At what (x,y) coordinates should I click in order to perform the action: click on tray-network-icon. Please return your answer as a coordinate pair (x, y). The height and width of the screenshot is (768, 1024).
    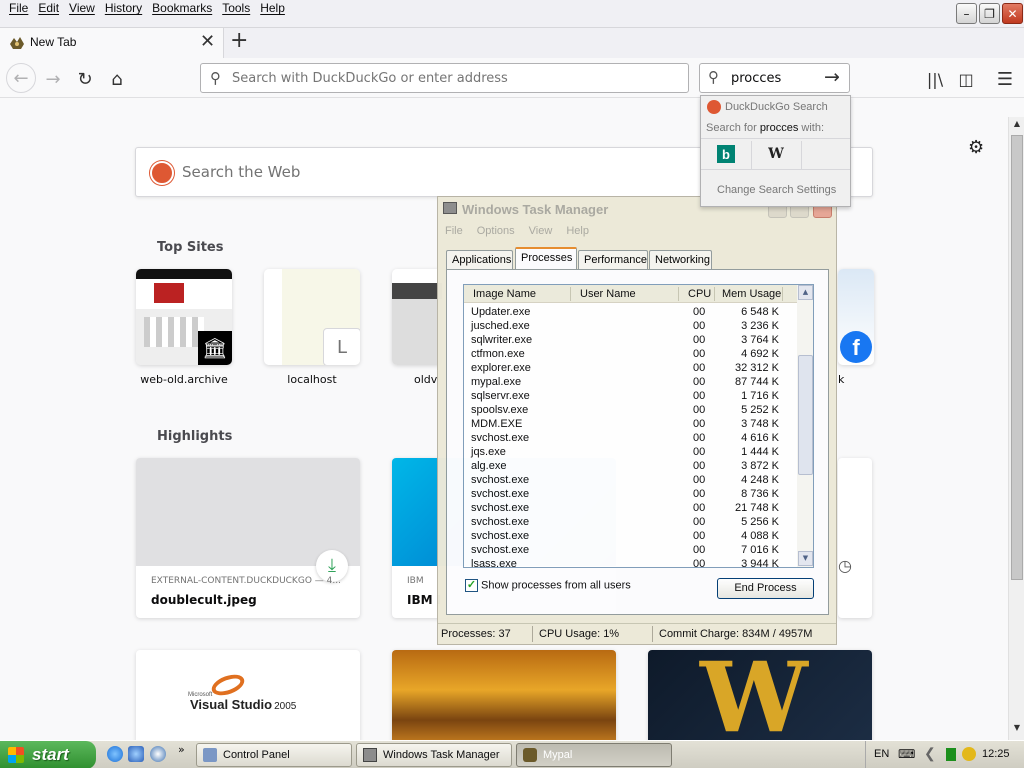
    Looking at the image, I should click on (969, 754).